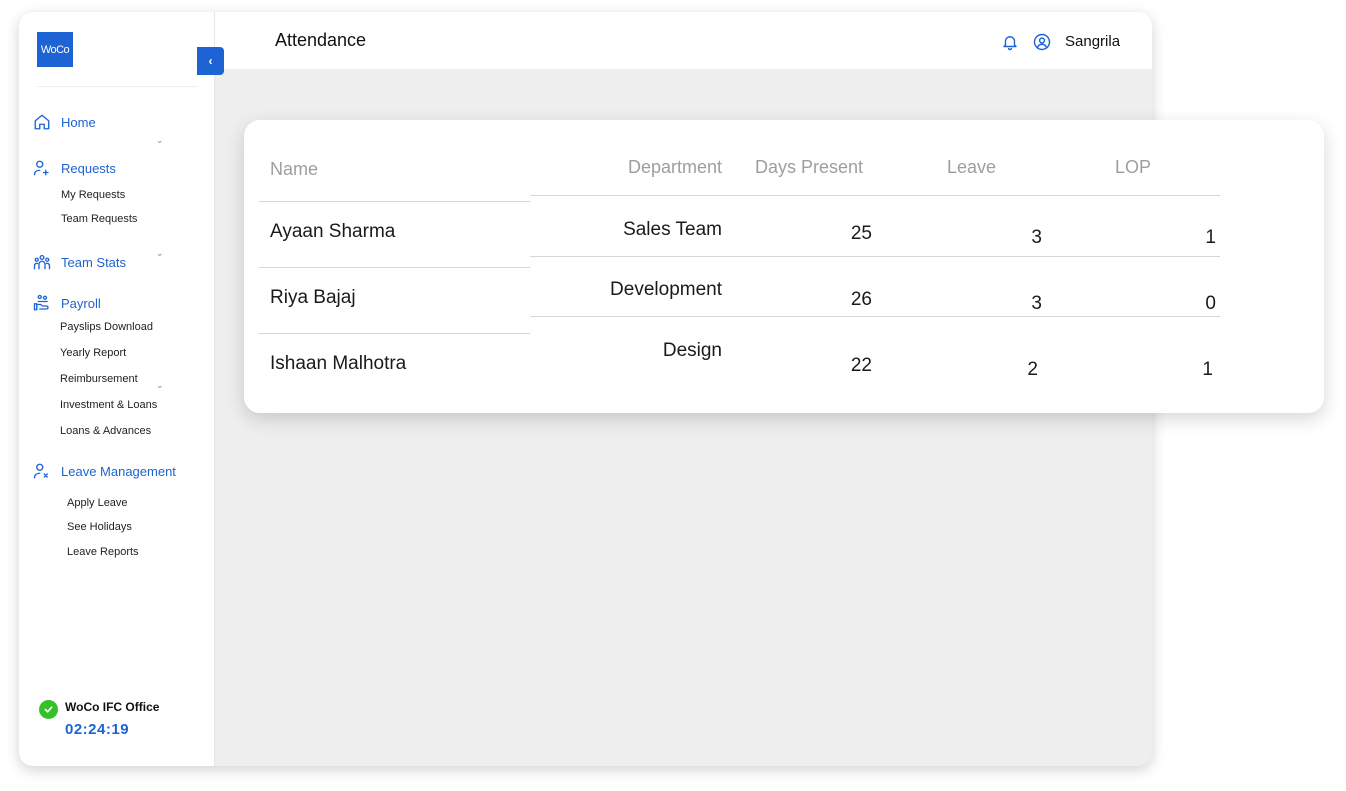 The height and width of the screenshot is (791, 1346). What do you see at coordinates (40, 471) in the screenshot?
I see `user-x-icon` at bounding box center [40, 471].